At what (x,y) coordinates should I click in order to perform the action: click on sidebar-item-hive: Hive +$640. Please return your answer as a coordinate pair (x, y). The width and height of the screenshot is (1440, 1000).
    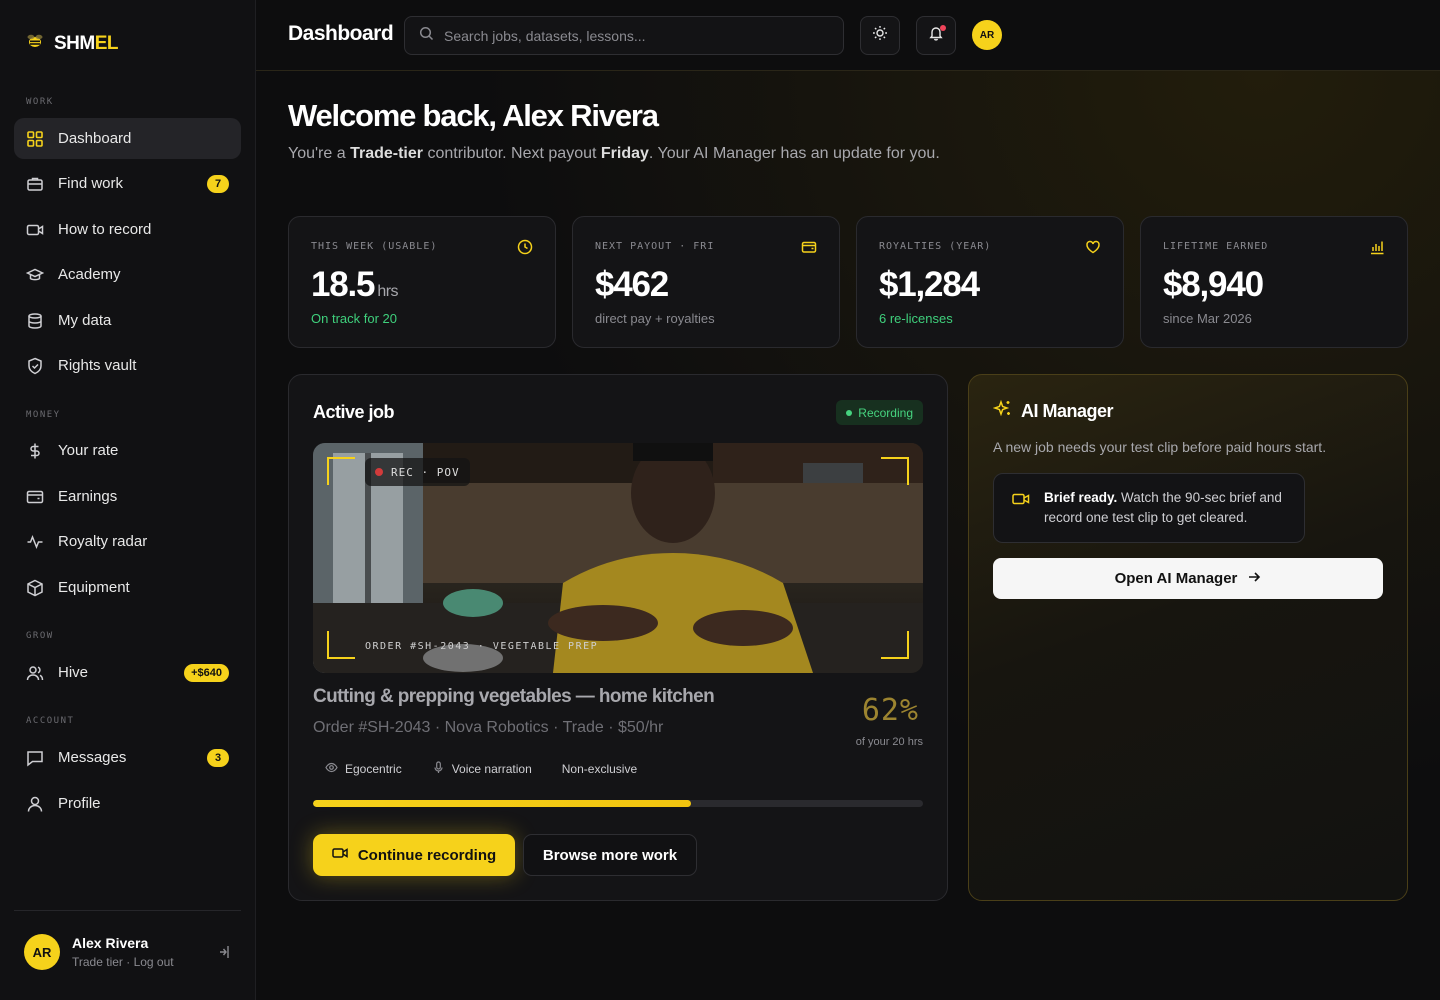
    Looking at the image, I should click on (127, 672).